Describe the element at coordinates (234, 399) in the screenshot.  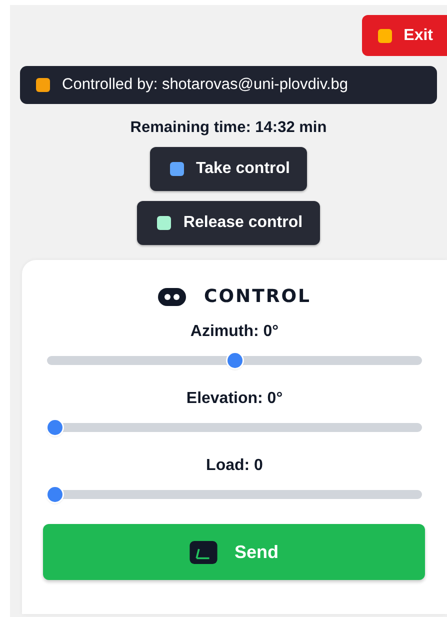
I see `slider-label: Elevation: 0°` at that location.